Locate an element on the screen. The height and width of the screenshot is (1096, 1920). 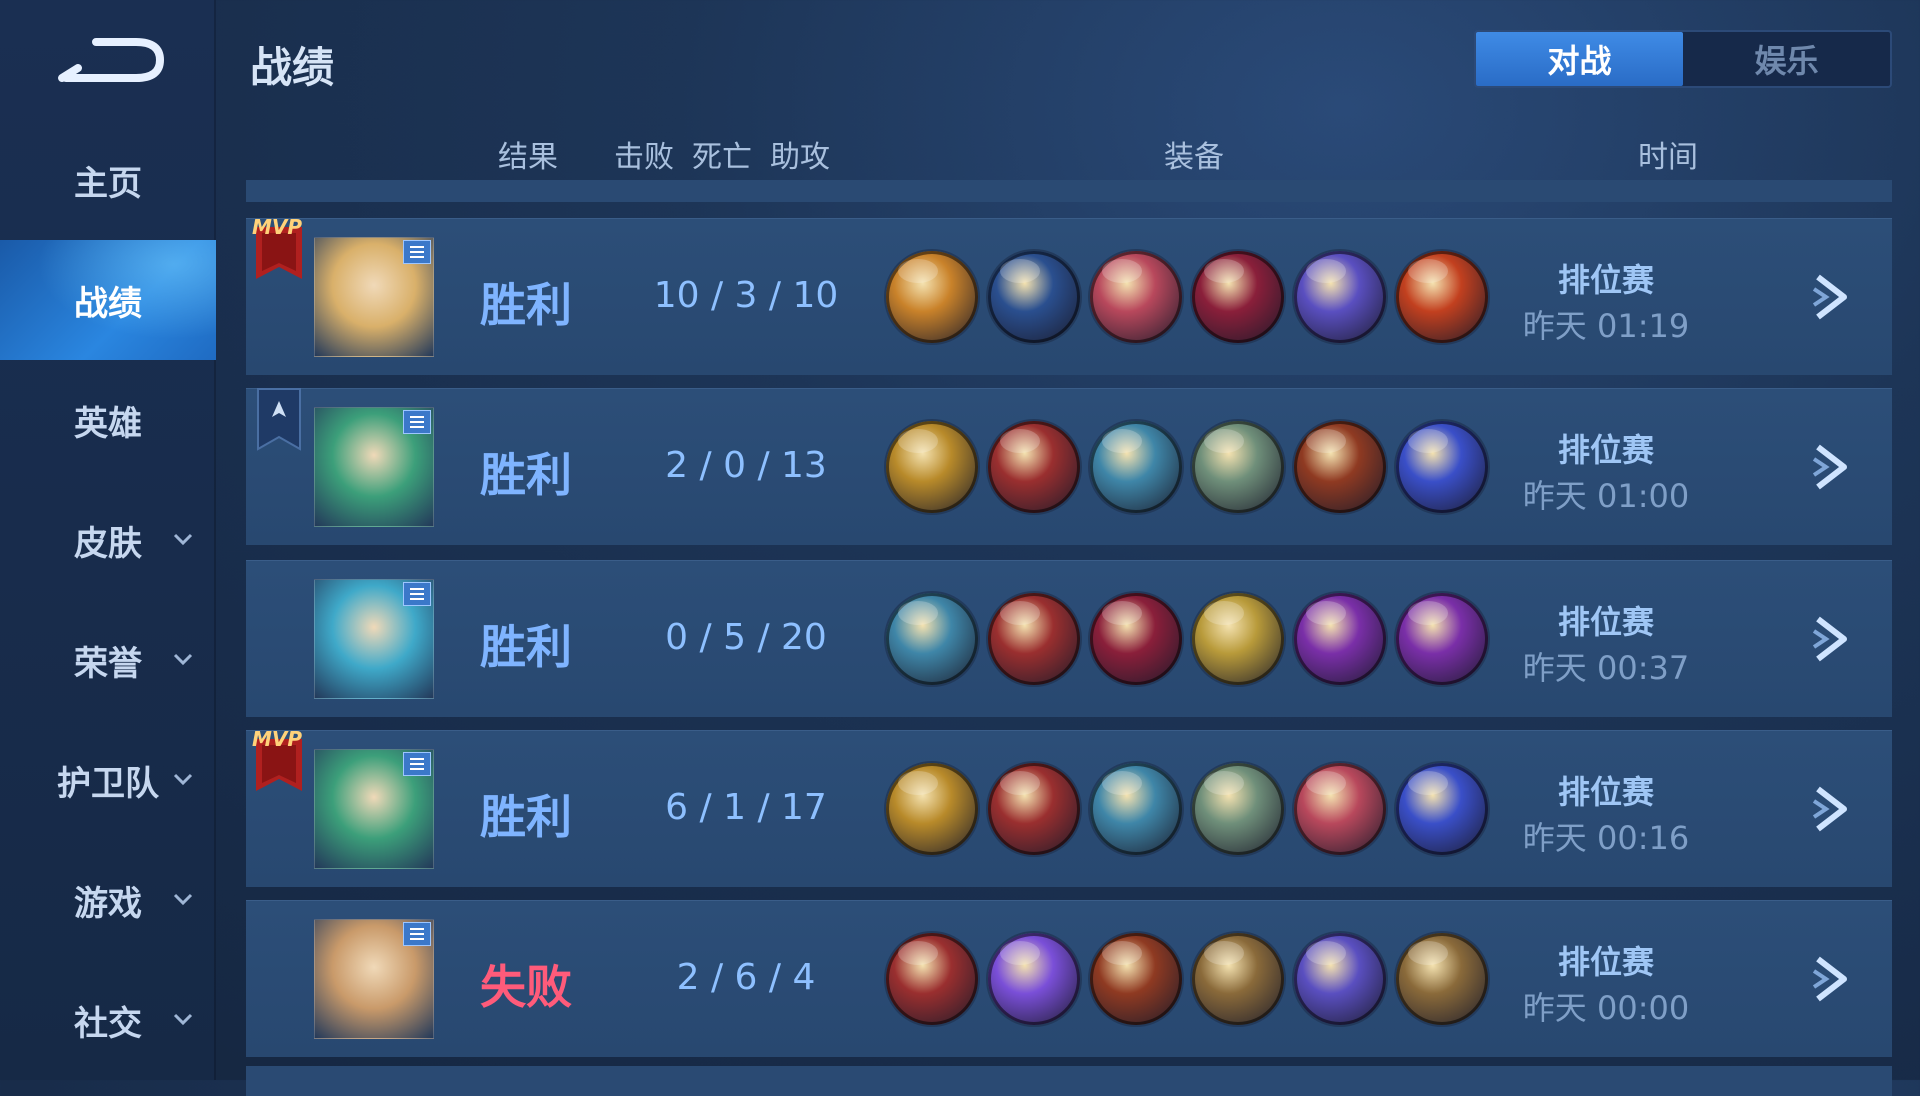
kda-stats: 2 / 0 / 13 is located at coordinates (746, 465).